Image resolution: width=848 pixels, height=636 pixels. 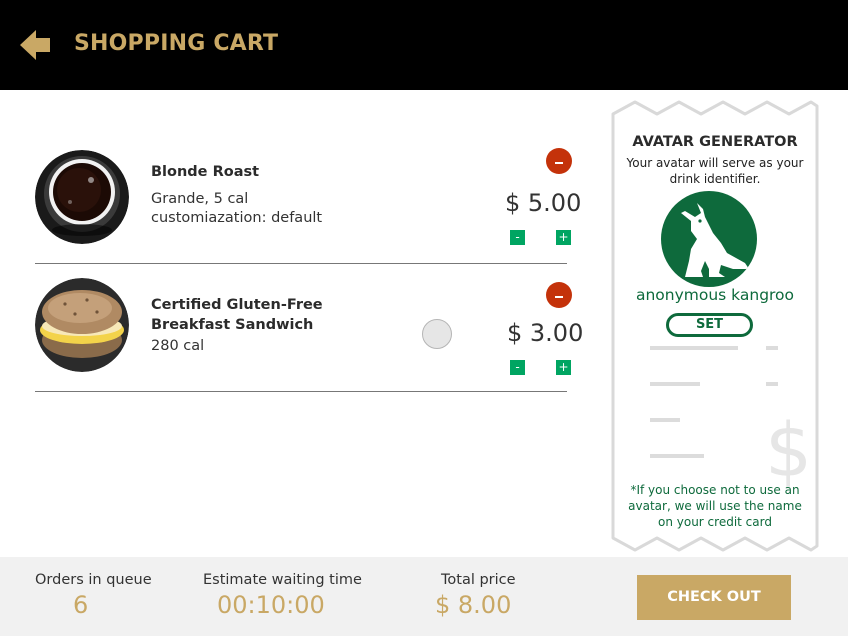 What do you see at coordinates (237, 218) in the screenshot?
I see `item-customization: customiazation: default` at bounding box center [237, 218].